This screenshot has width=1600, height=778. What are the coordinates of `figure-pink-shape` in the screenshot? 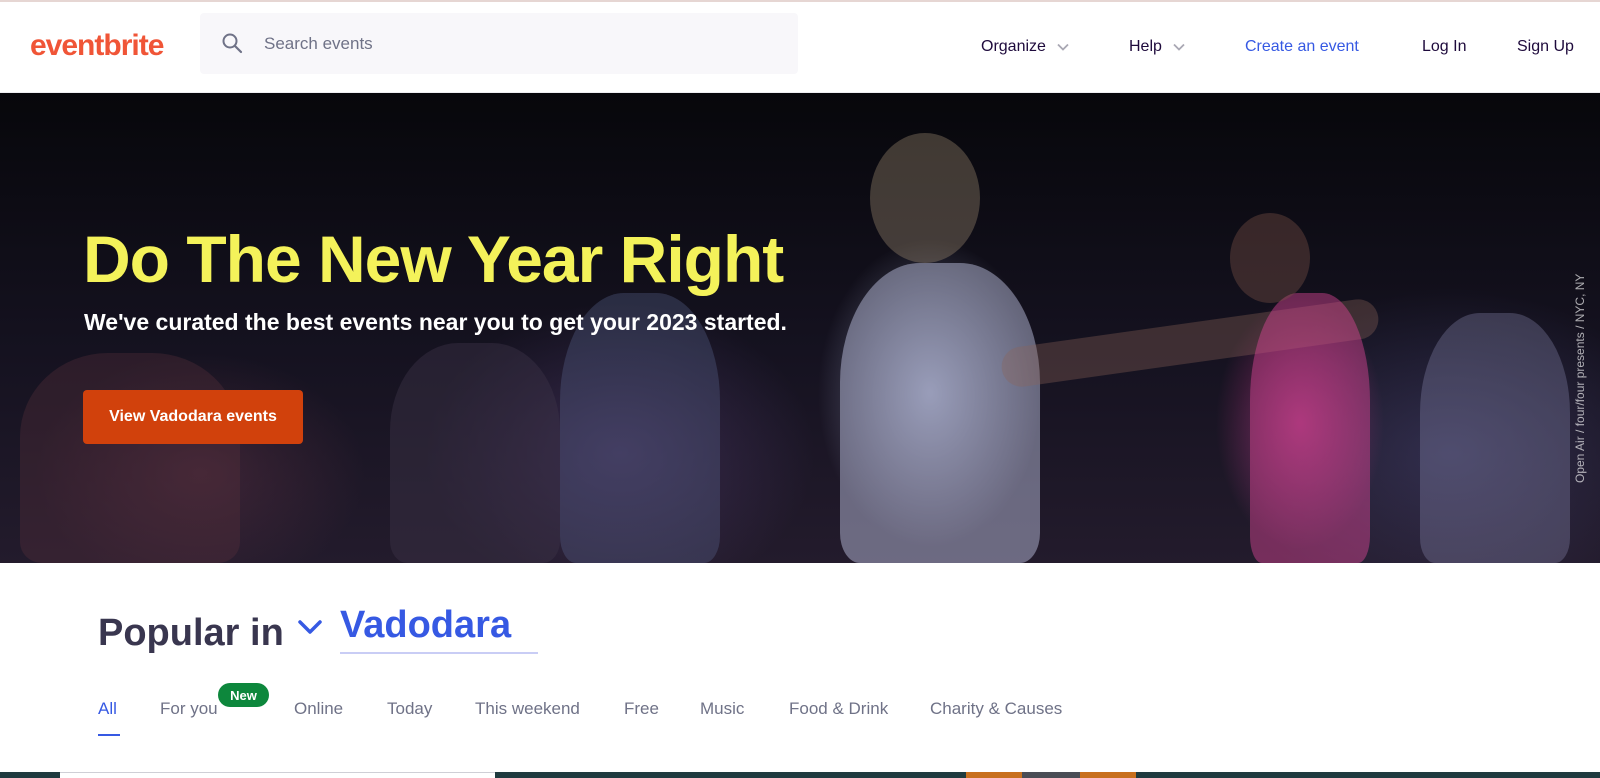 It's located at (1310, 428).